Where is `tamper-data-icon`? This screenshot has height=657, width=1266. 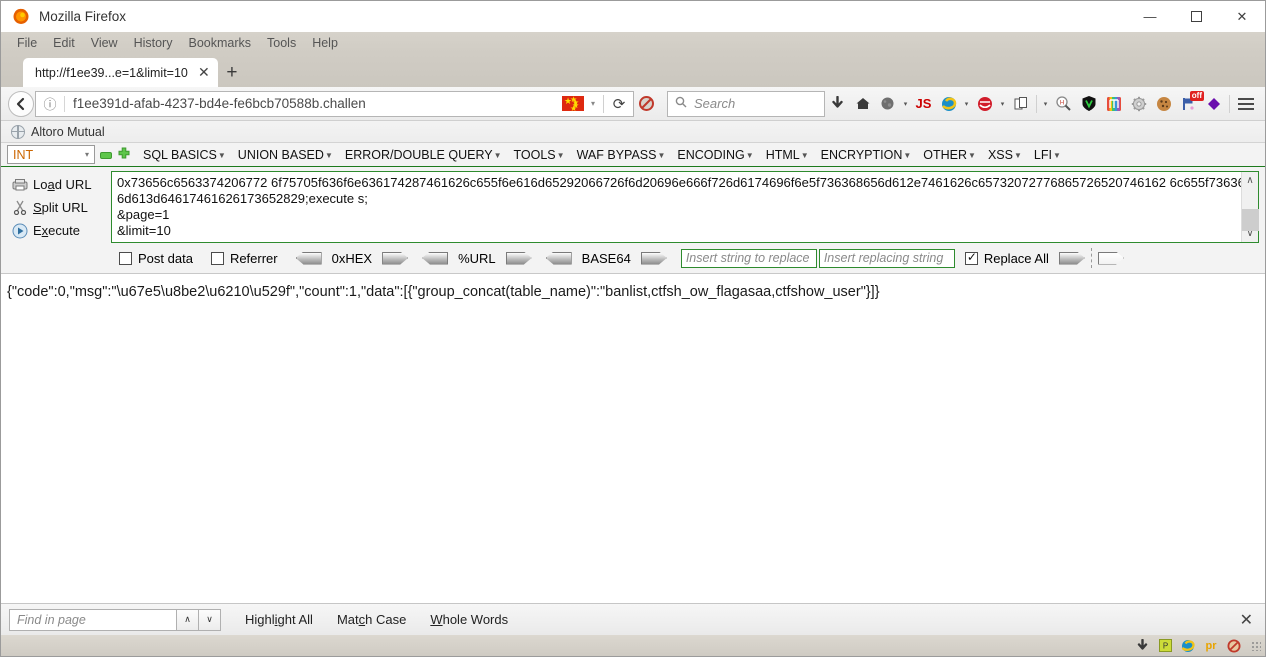 tamper-data-icon is located at coordinates (984, 104).